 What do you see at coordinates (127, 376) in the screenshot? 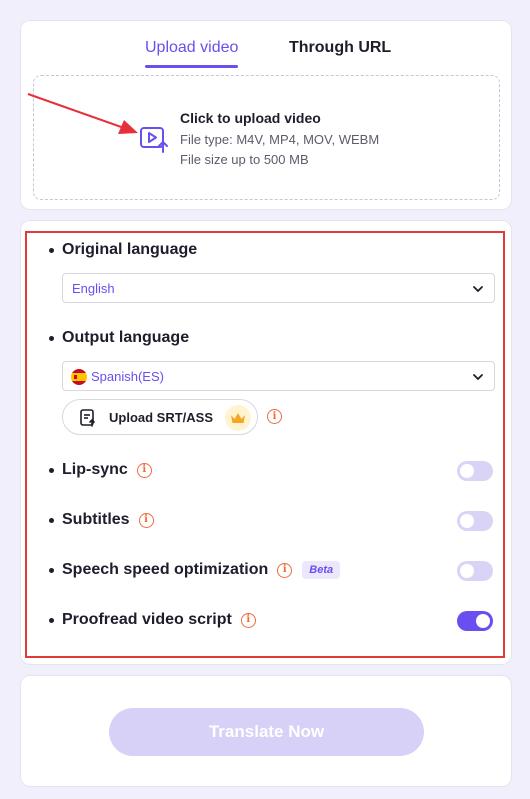
I see `output-language-value: Spanish(ES)` at bounding box center [127, 376].